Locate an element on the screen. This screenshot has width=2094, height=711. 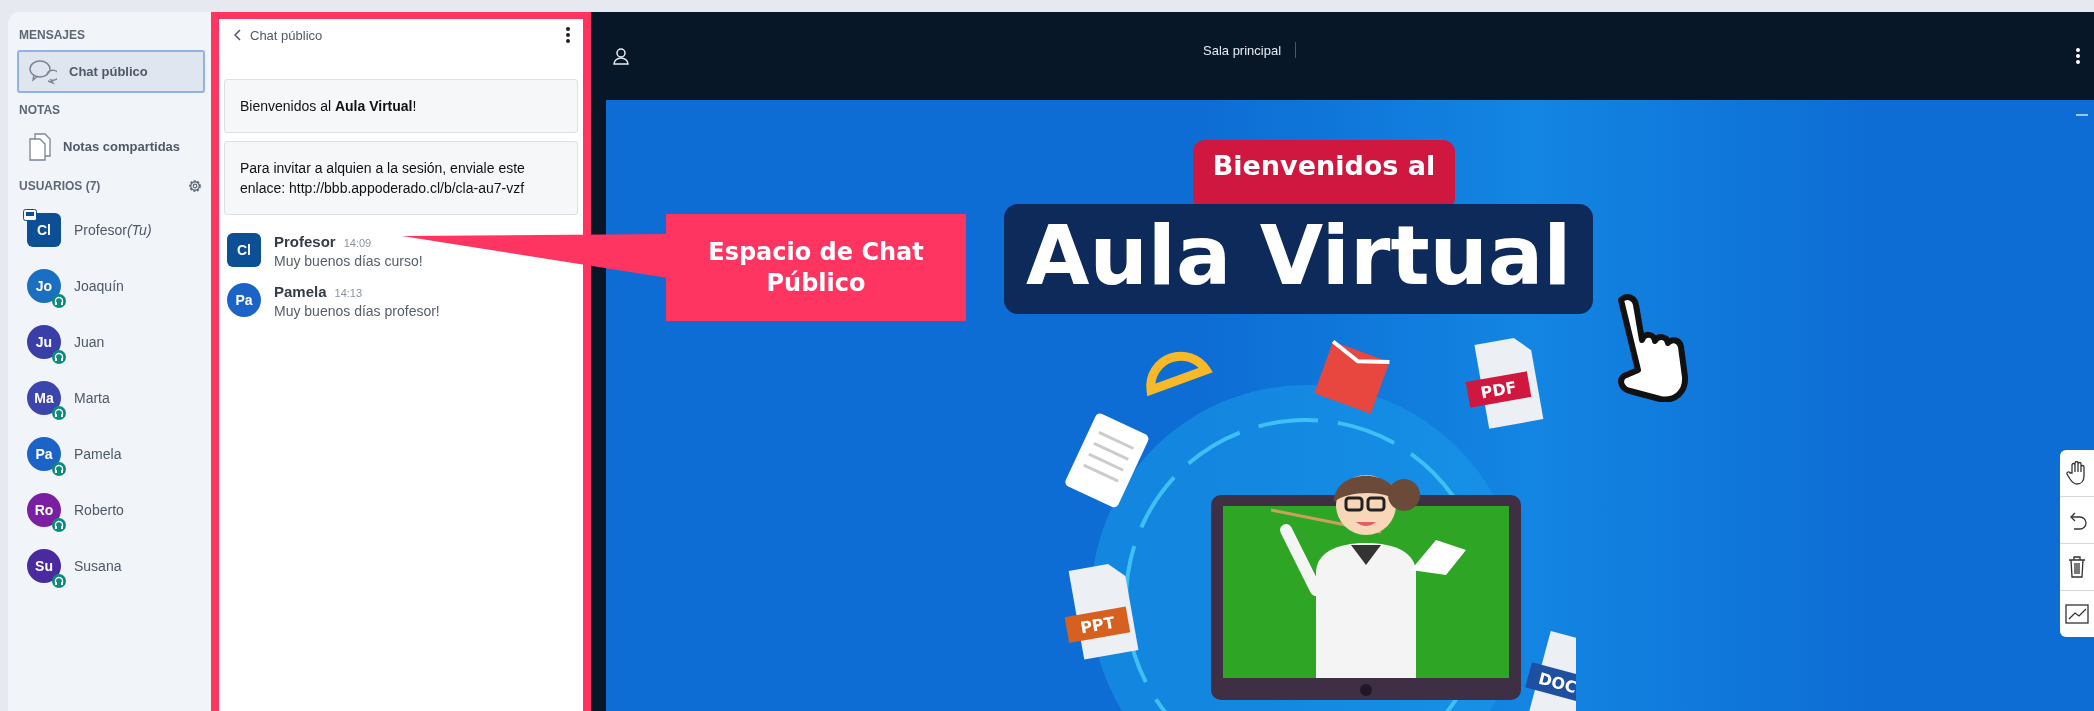
trash-icon is located at coordinates (2077, 567).